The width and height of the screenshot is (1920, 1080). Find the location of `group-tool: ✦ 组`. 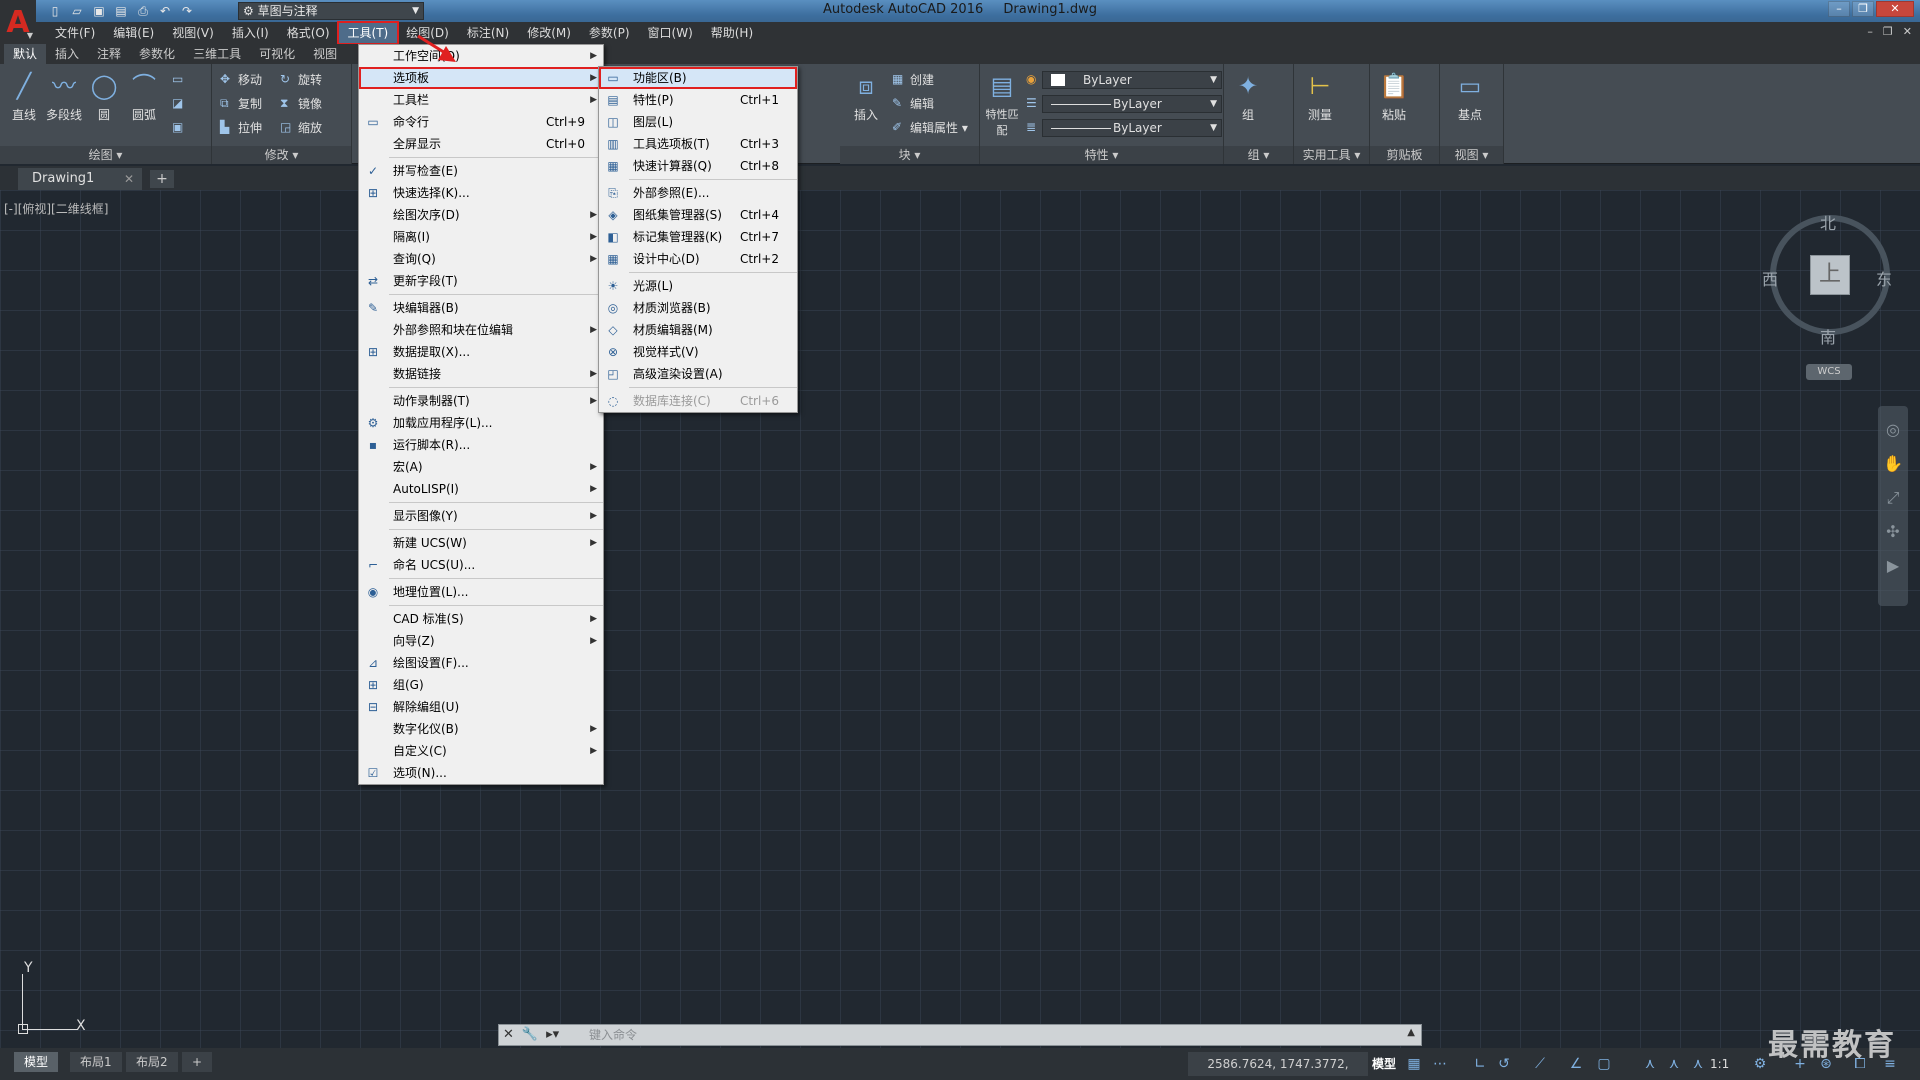

group-tool: ✦ 组 is located at coordinates (1248, 96).